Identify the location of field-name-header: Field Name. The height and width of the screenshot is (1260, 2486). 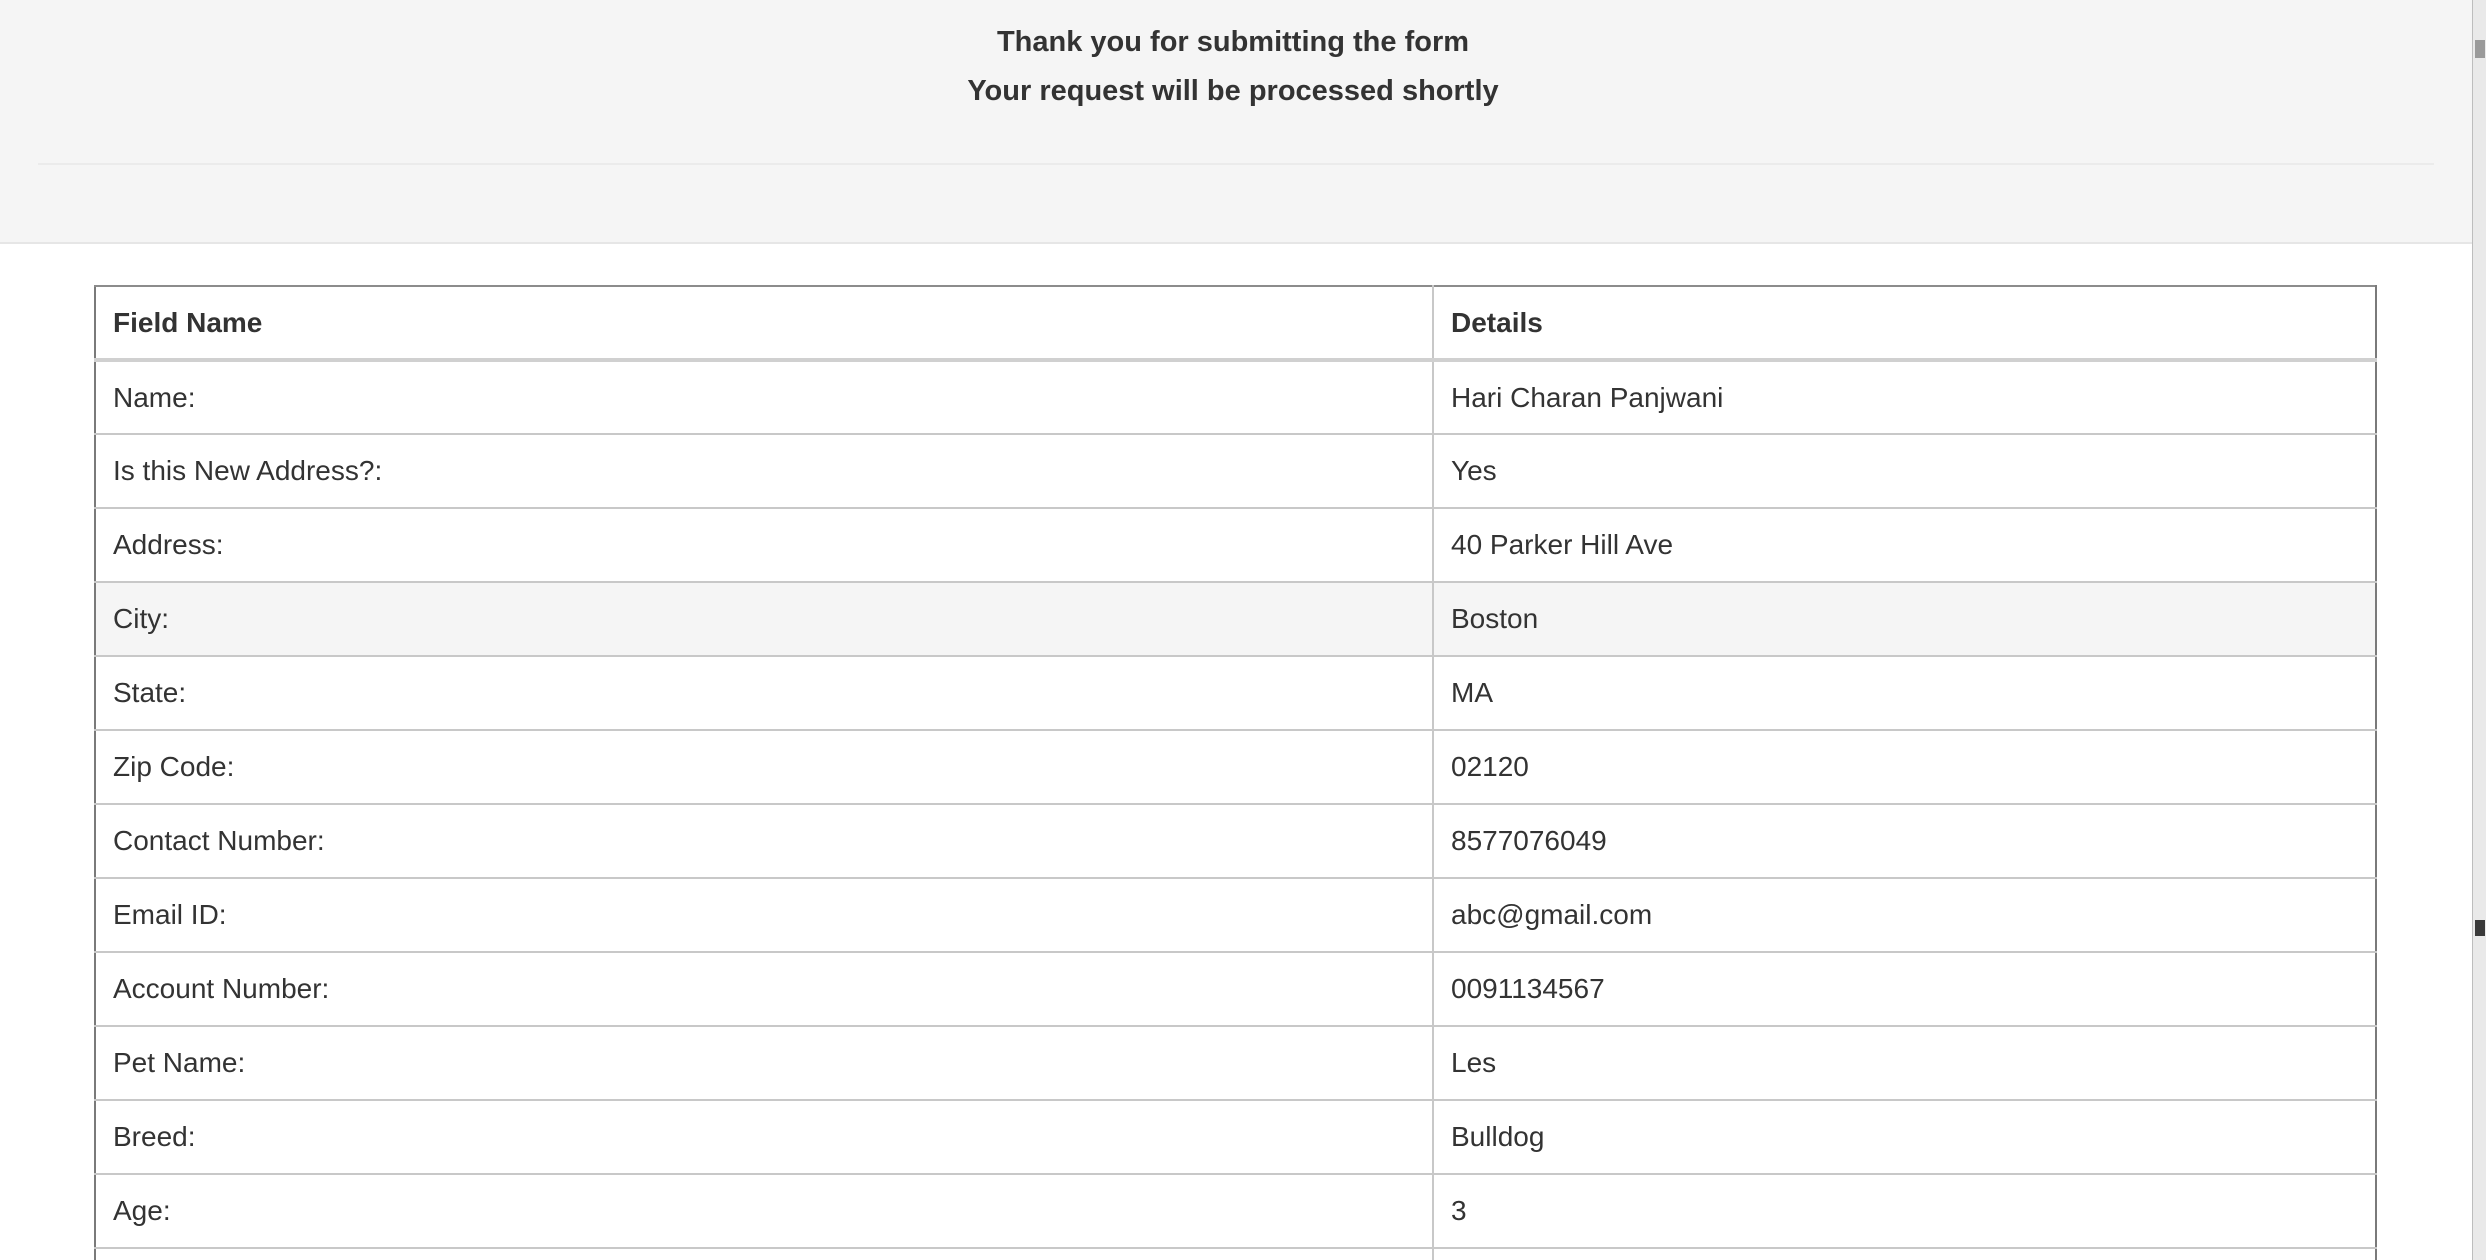
(764, 323).